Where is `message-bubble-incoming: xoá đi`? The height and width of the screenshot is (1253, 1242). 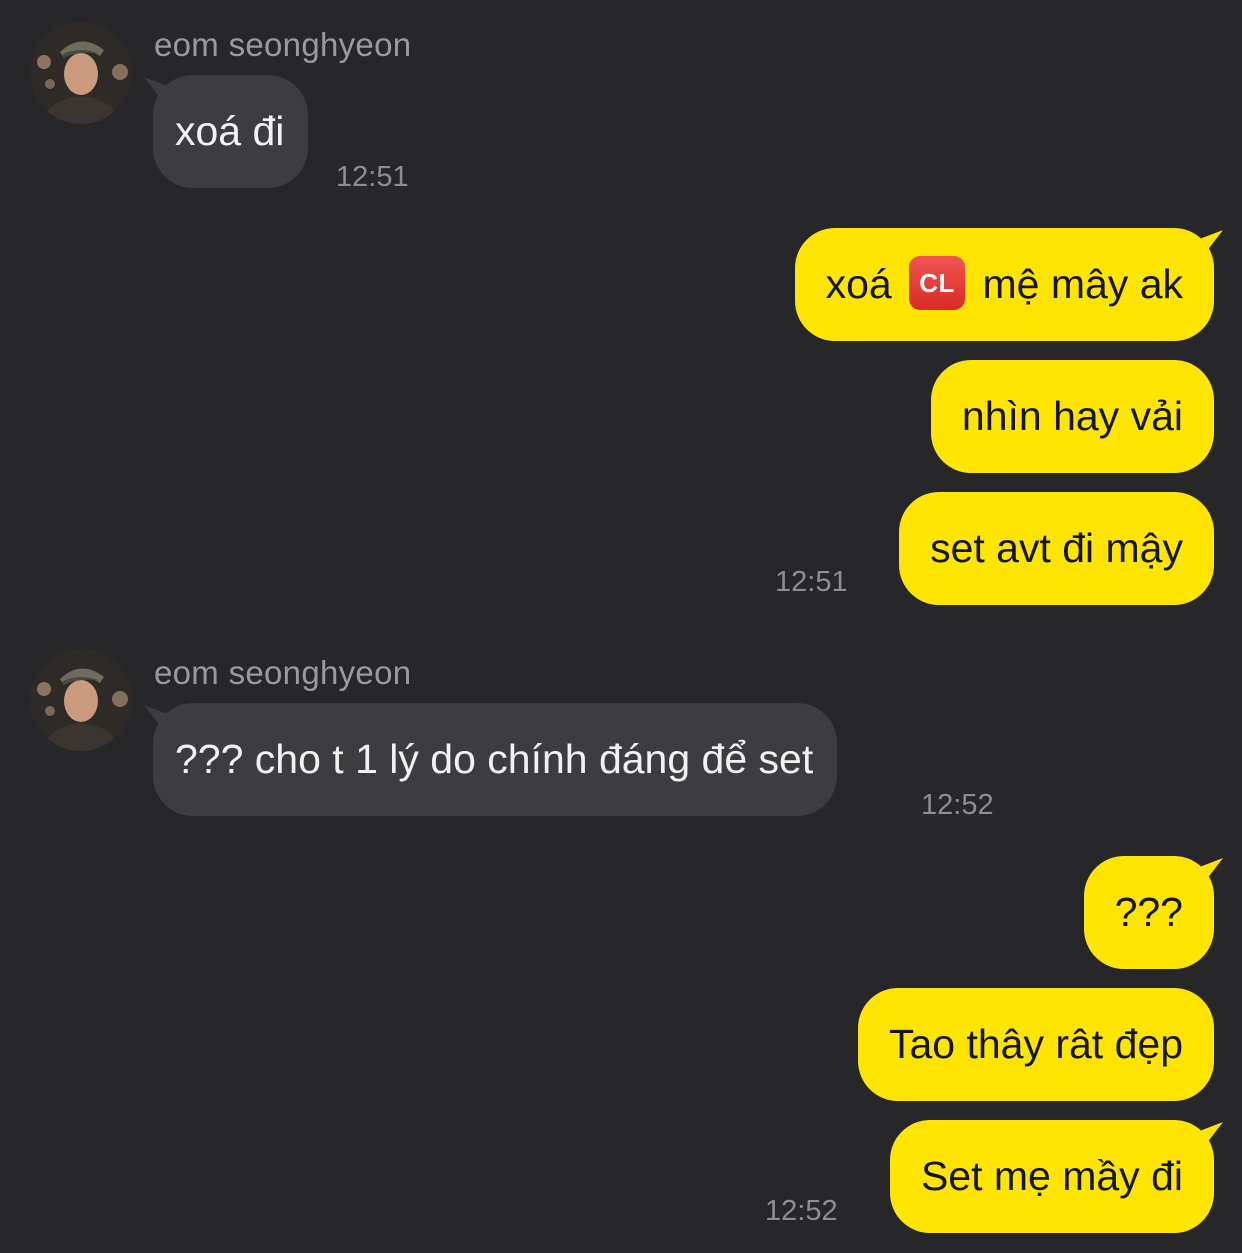 message-bubble-incoming: xoá đi is located at coordinates (226, 131).